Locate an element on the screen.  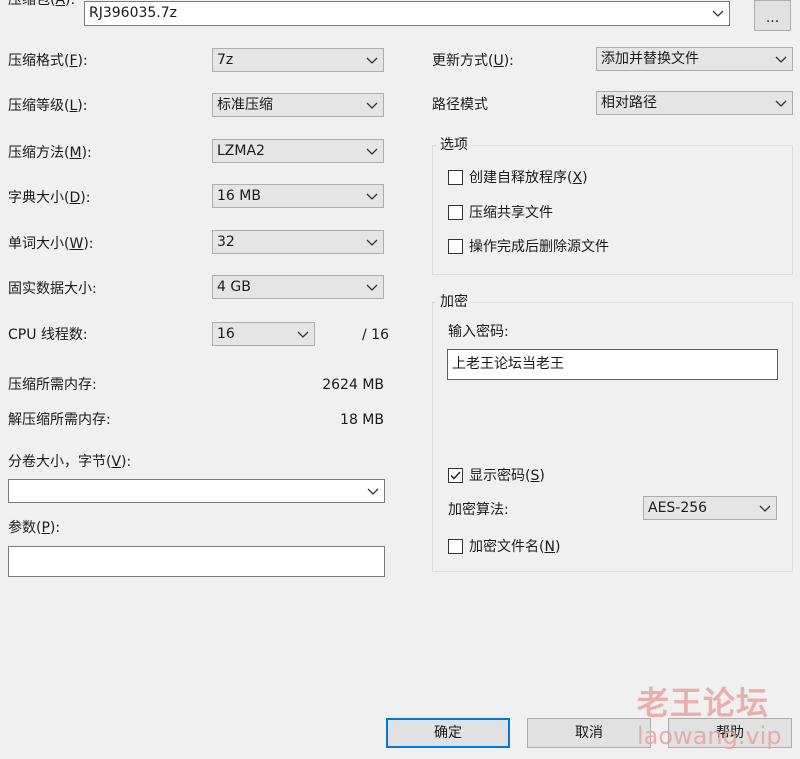
checkmark-icon is located at coordinates (455, 475).